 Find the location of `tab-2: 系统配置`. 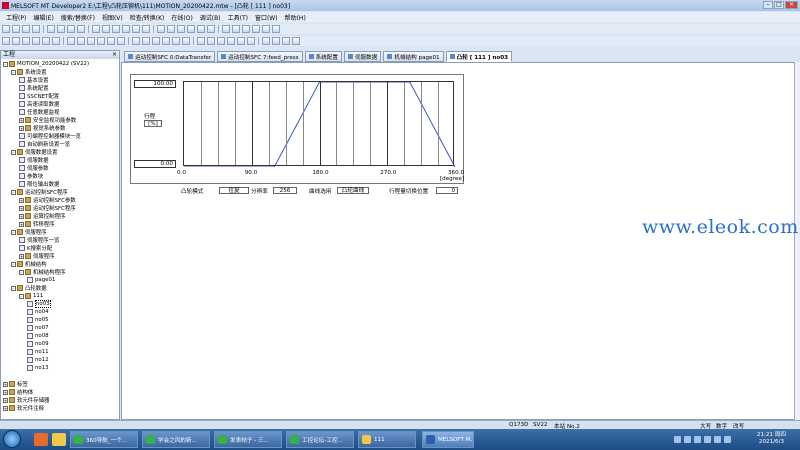

tab-2: 系统配置 is located at coordinates (323, 56).